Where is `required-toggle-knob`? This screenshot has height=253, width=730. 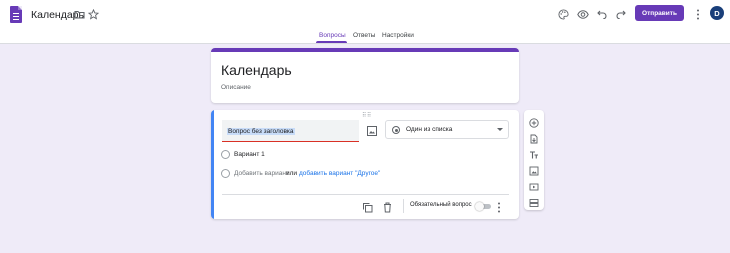 required-toggle-knob is located at coordinates (479, 206).